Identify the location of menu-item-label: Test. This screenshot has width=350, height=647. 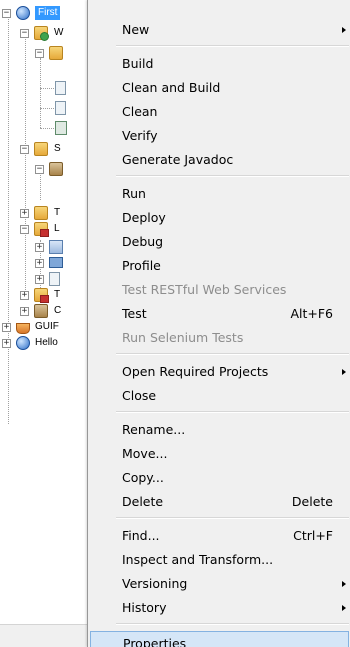
(134, 313).